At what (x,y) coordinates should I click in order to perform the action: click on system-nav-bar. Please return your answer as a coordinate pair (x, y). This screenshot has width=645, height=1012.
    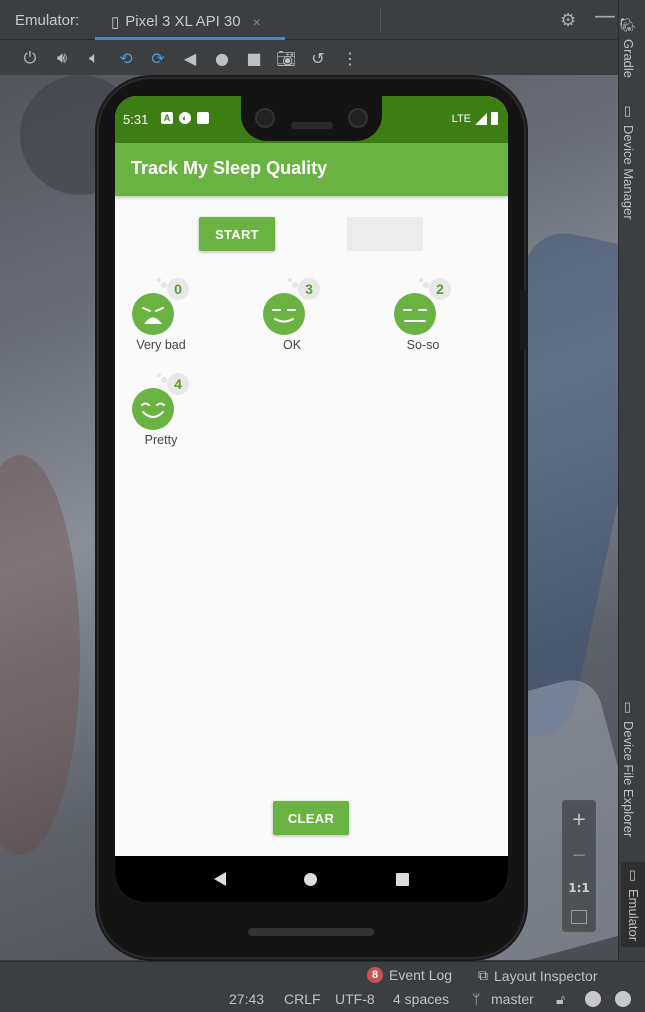
    Looking at the image, I should click on (311, 879).